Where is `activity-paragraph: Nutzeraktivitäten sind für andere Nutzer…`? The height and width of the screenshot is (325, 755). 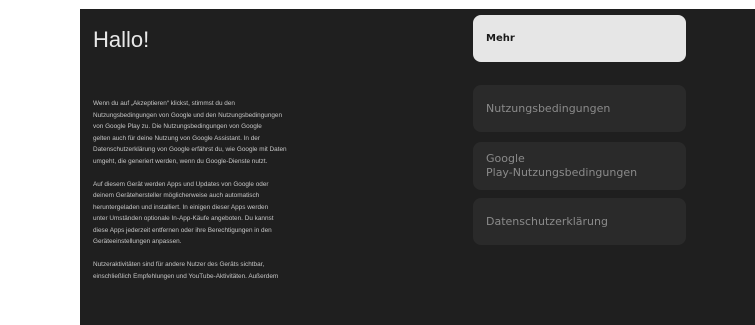
activity-paragraph: Nutzeraktivitäten sind für andere Nutzer… is located at coordinates (245, 270).